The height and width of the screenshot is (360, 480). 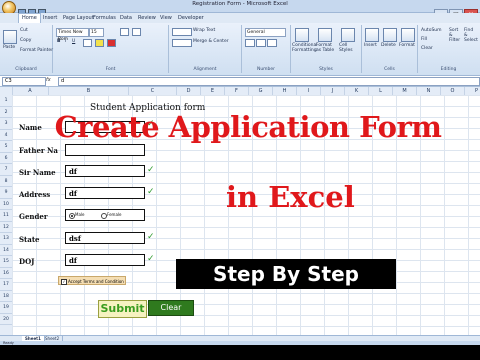 I want to click on font-color-icon, so click(x=111, y=43).